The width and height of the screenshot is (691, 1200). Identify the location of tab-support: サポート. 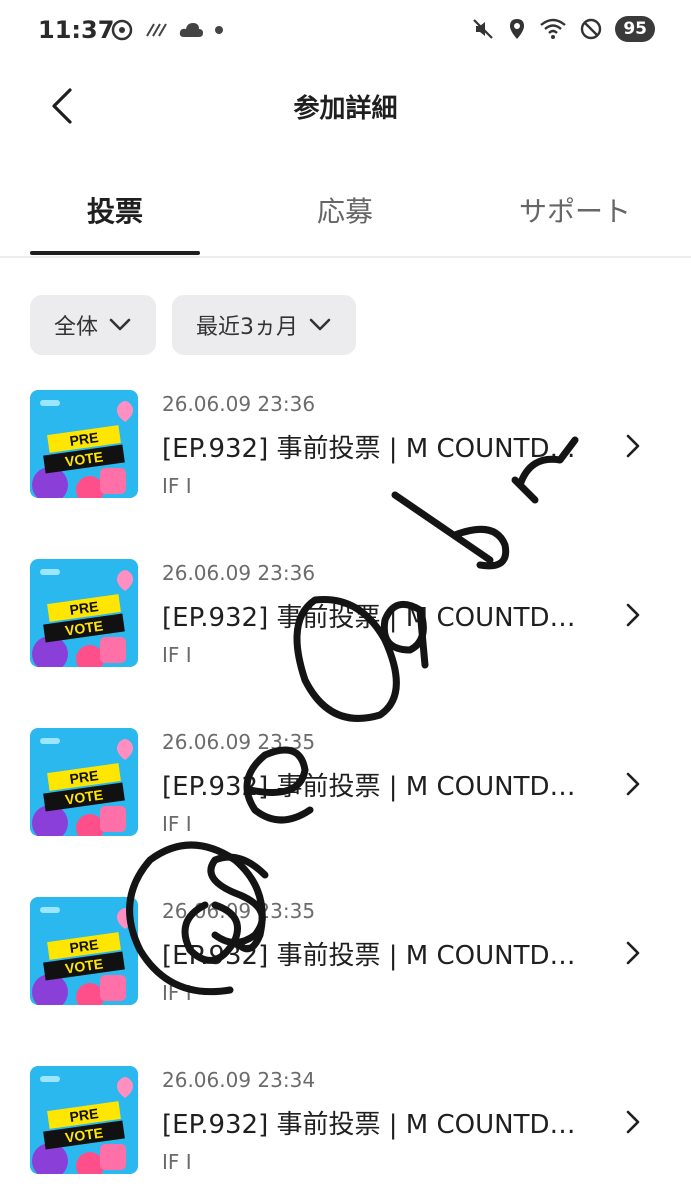
(575, 210).